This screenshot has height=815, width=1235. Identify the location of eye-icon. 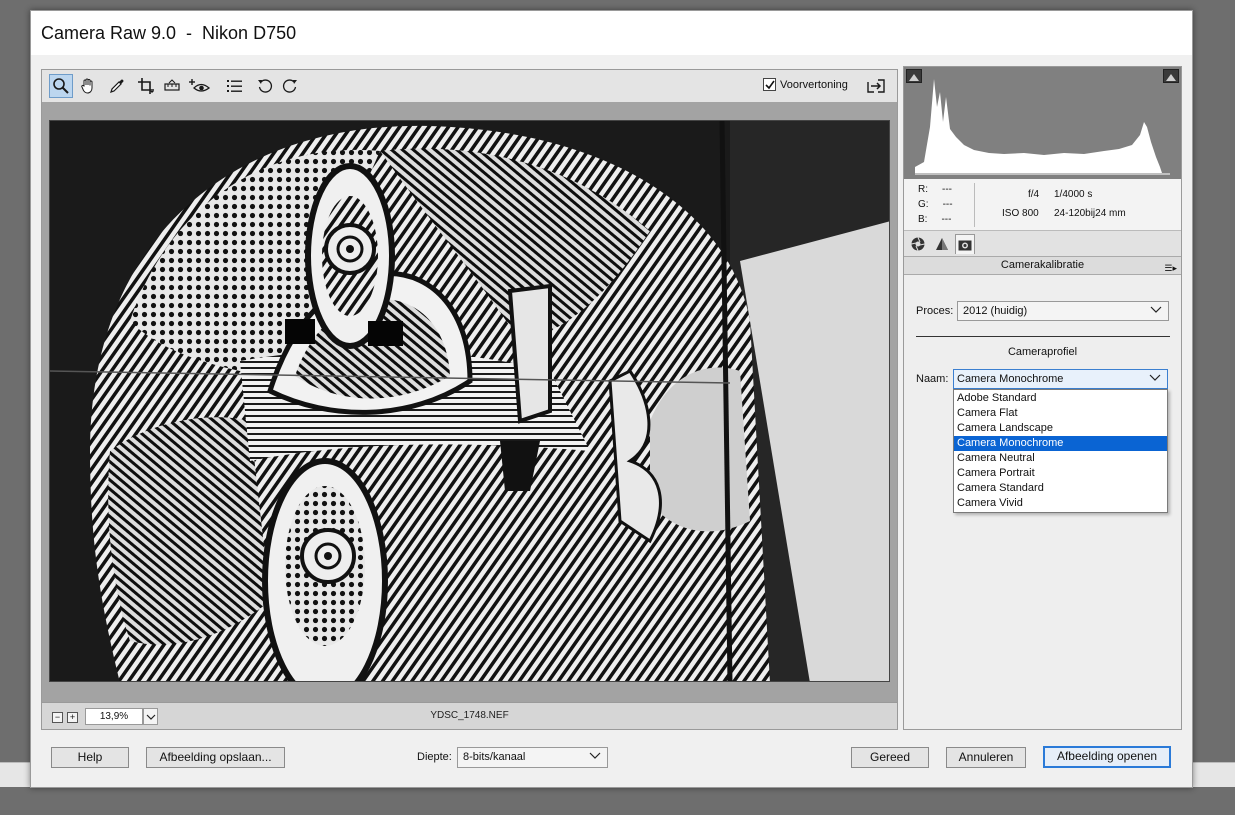
(200, 85).